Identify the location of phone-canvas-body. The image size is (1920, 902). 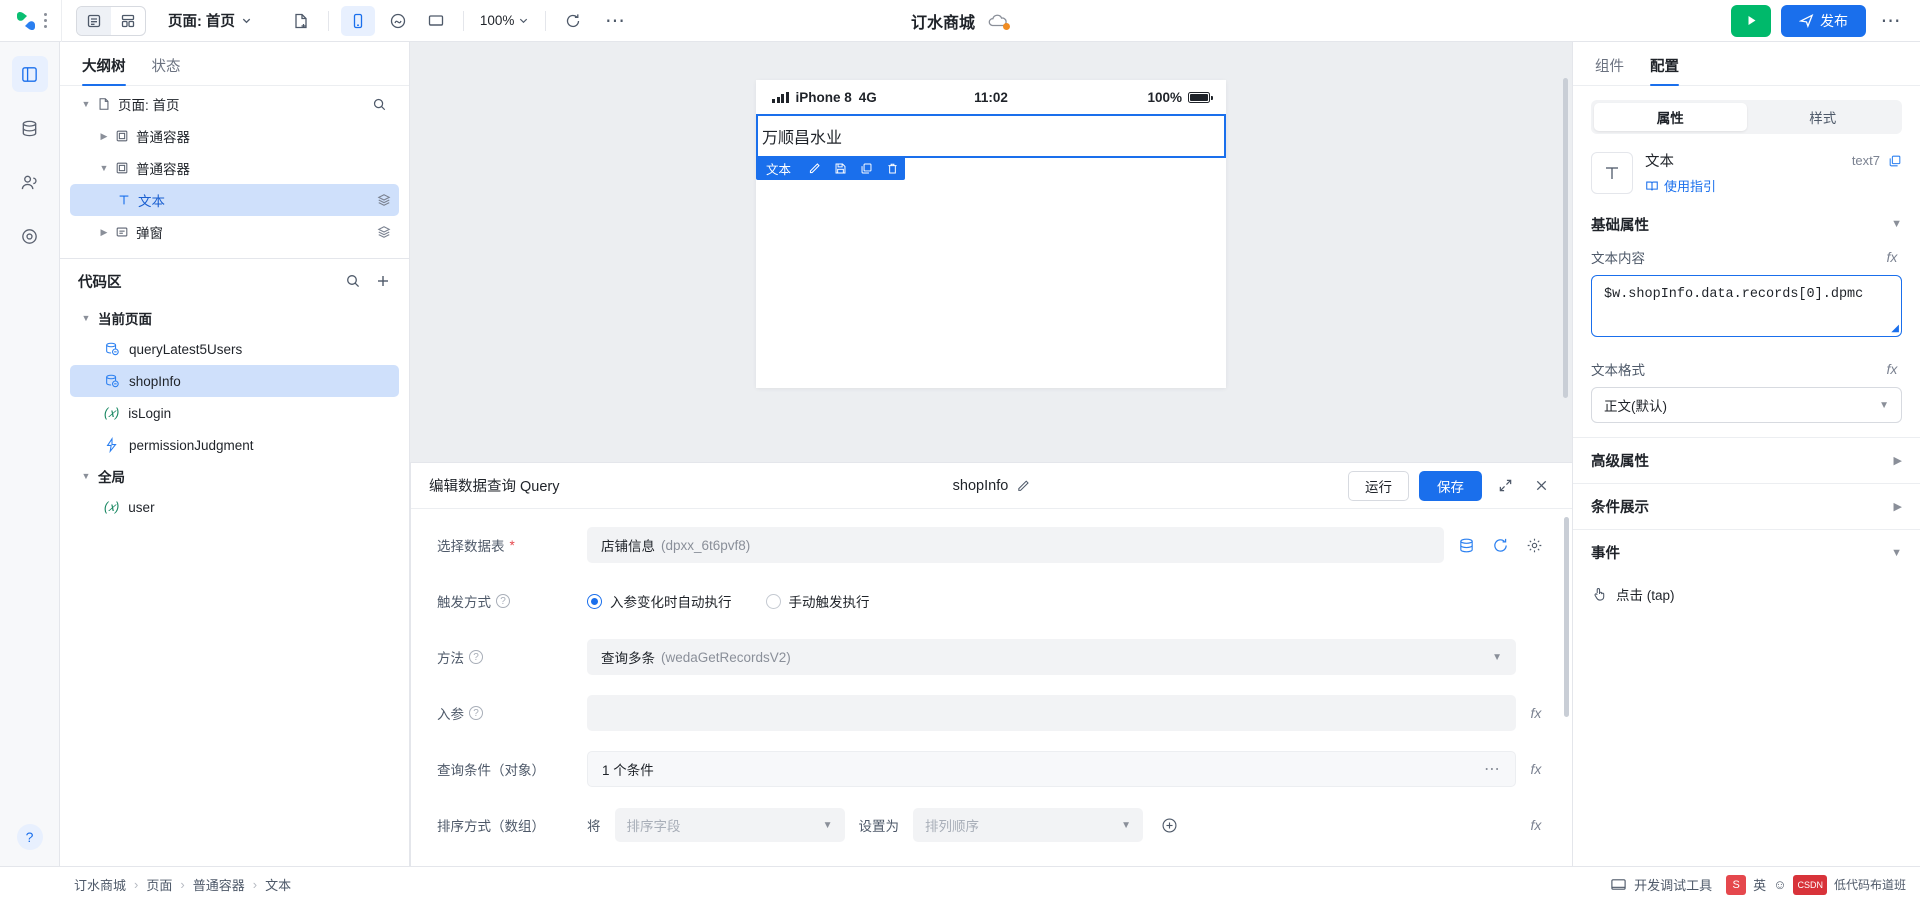
(991, 273).